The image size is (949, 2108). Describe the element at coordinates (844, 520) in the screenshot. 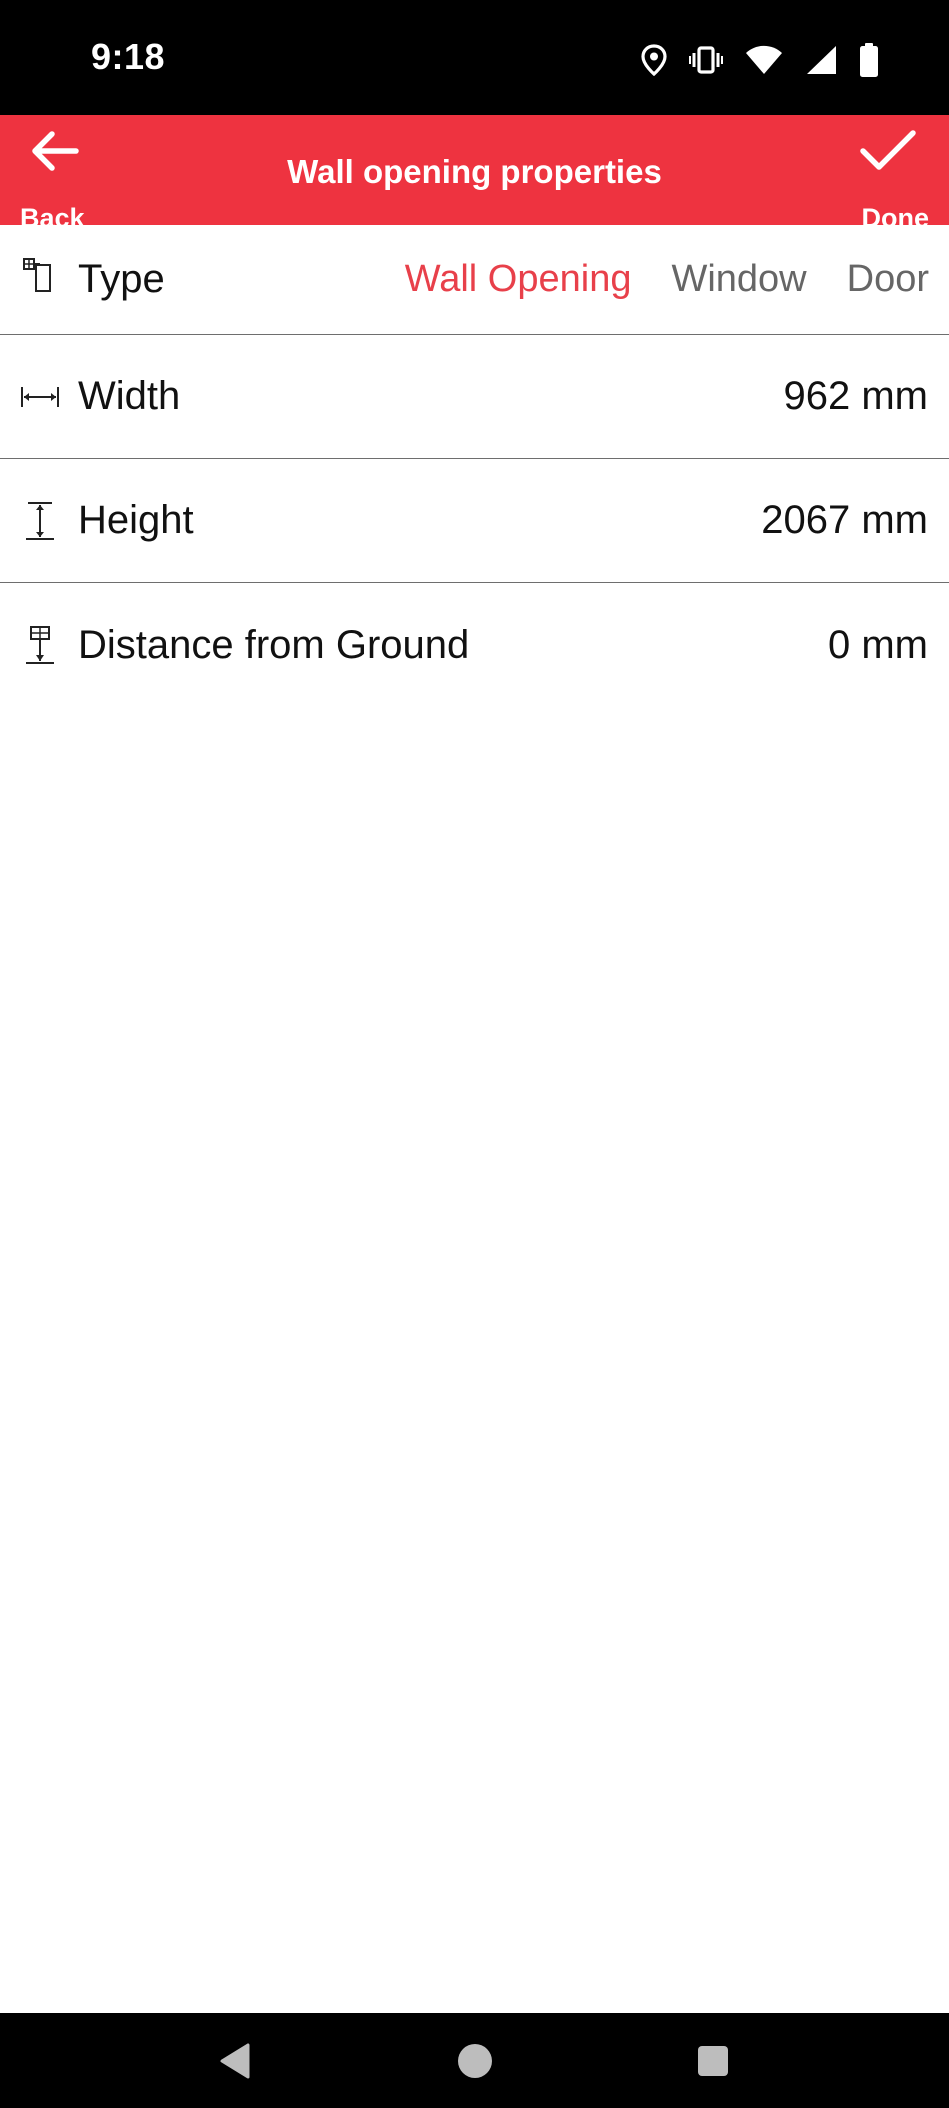

I see `height-value: 2067 mm` at that location.